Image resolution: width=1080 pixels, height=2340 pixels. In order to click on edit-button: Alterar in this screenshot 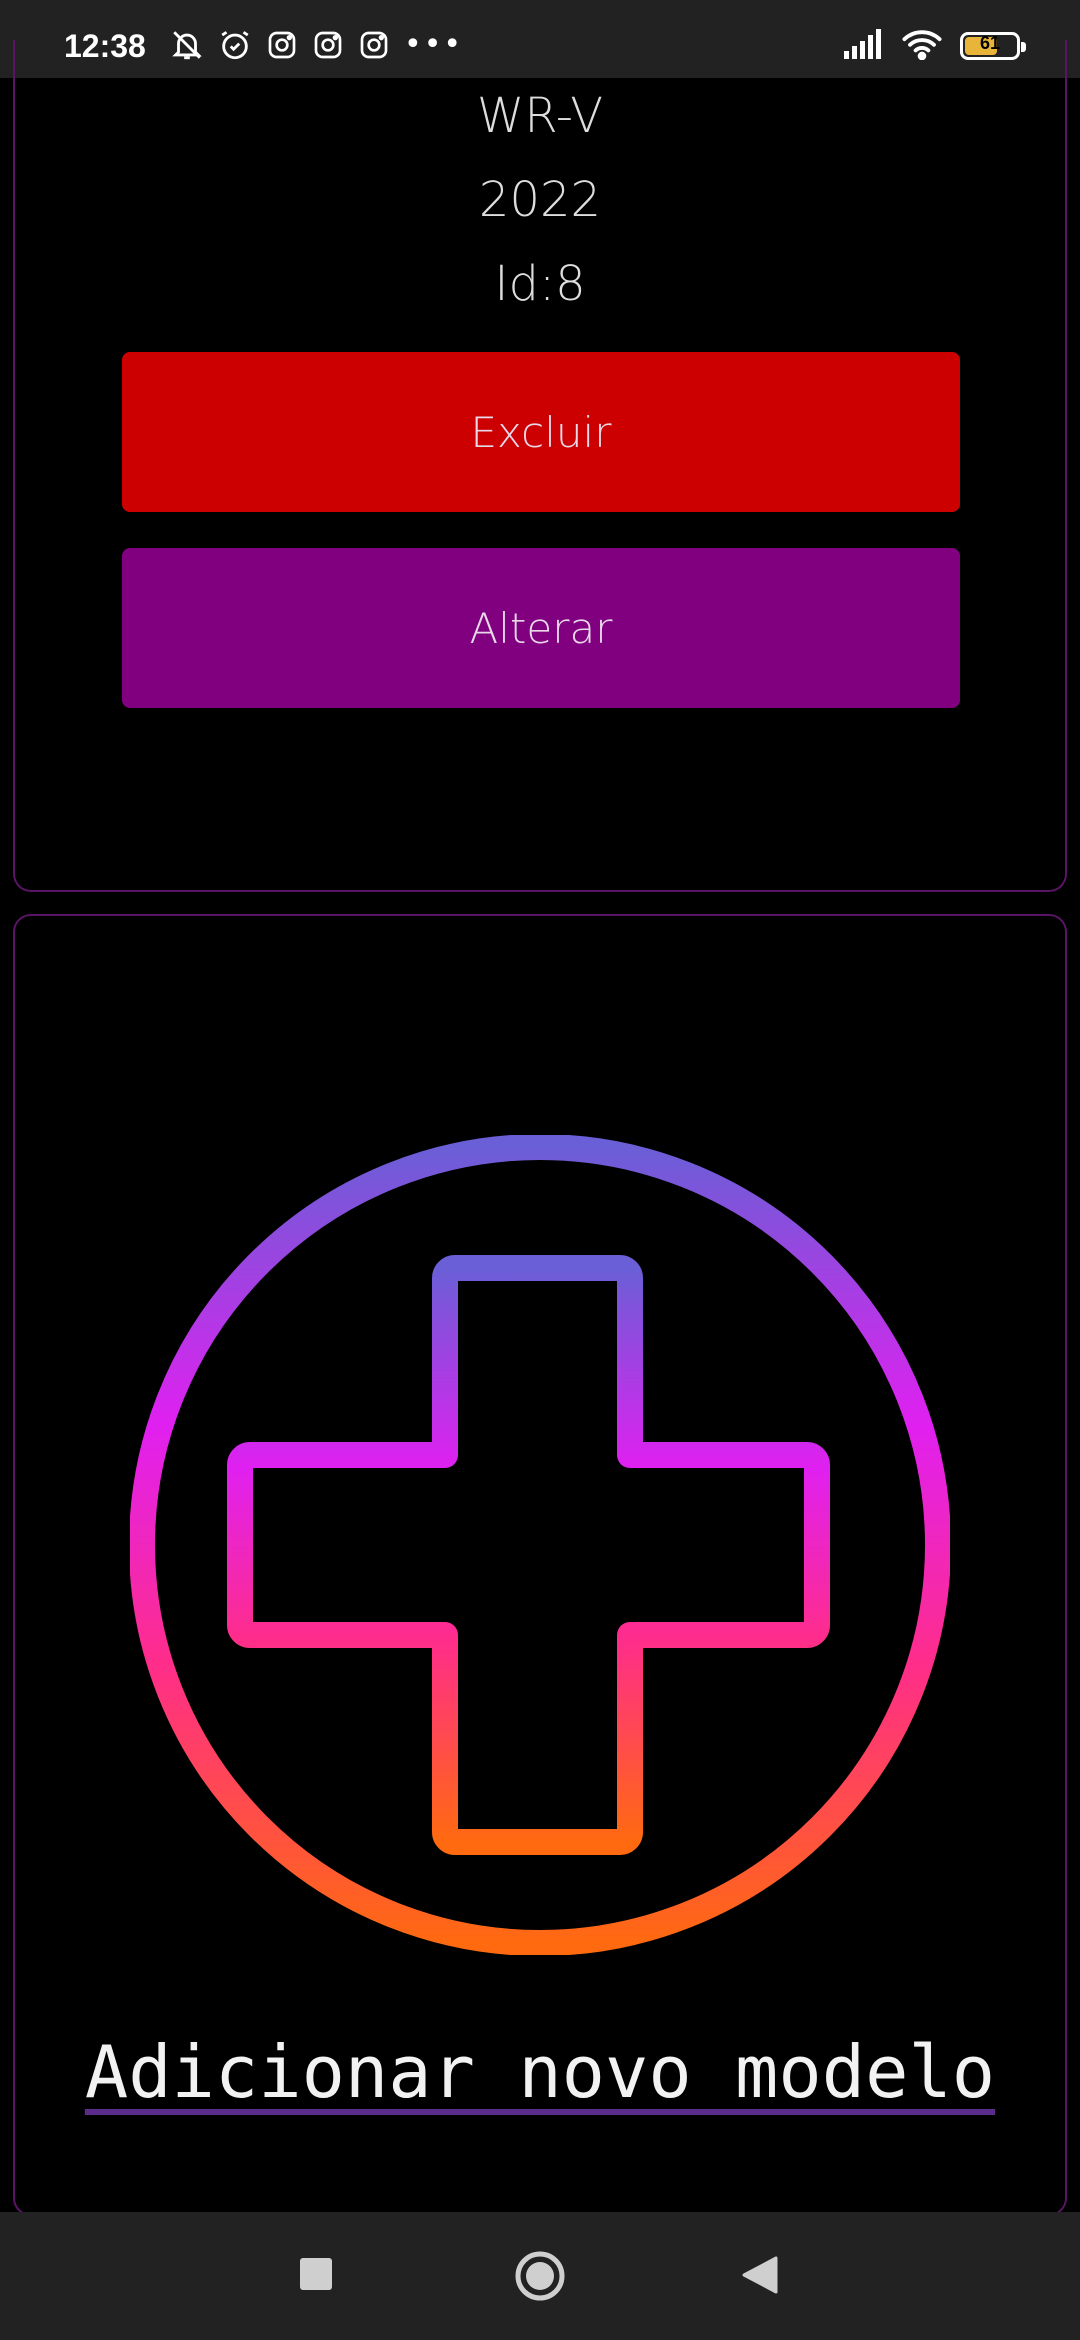, I will do `click(541, 628)`.